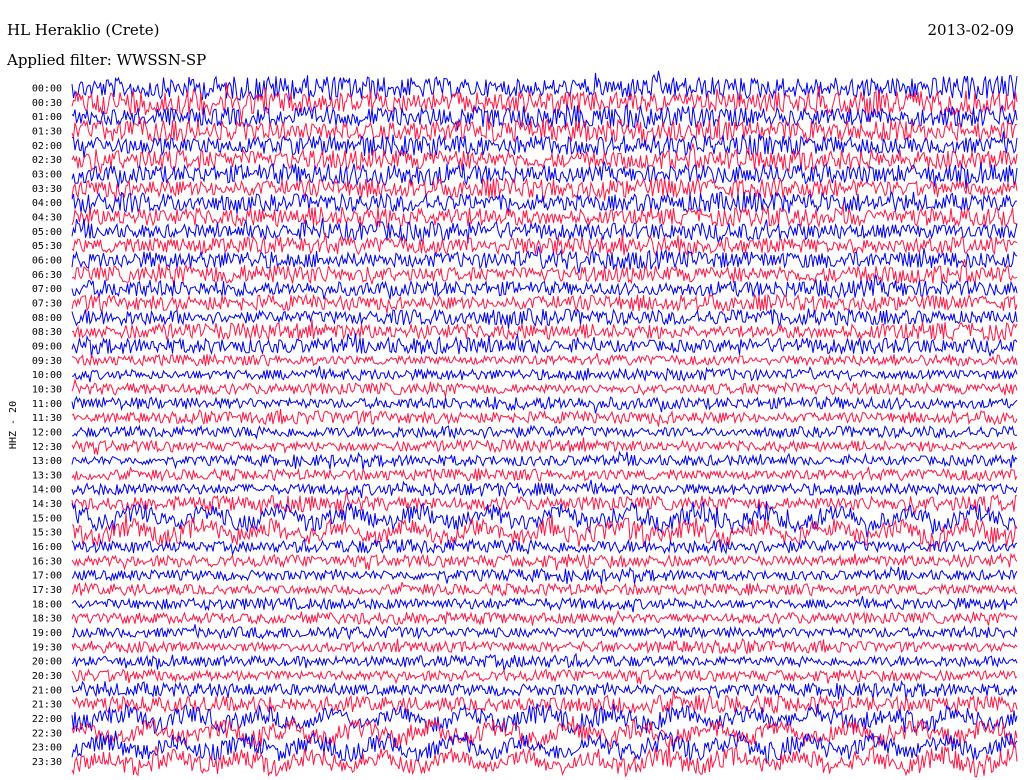  Describe the element at coordinates (13, 425) in the screenshot. I see `channel-axis-label: HHZ - 20` at that location.